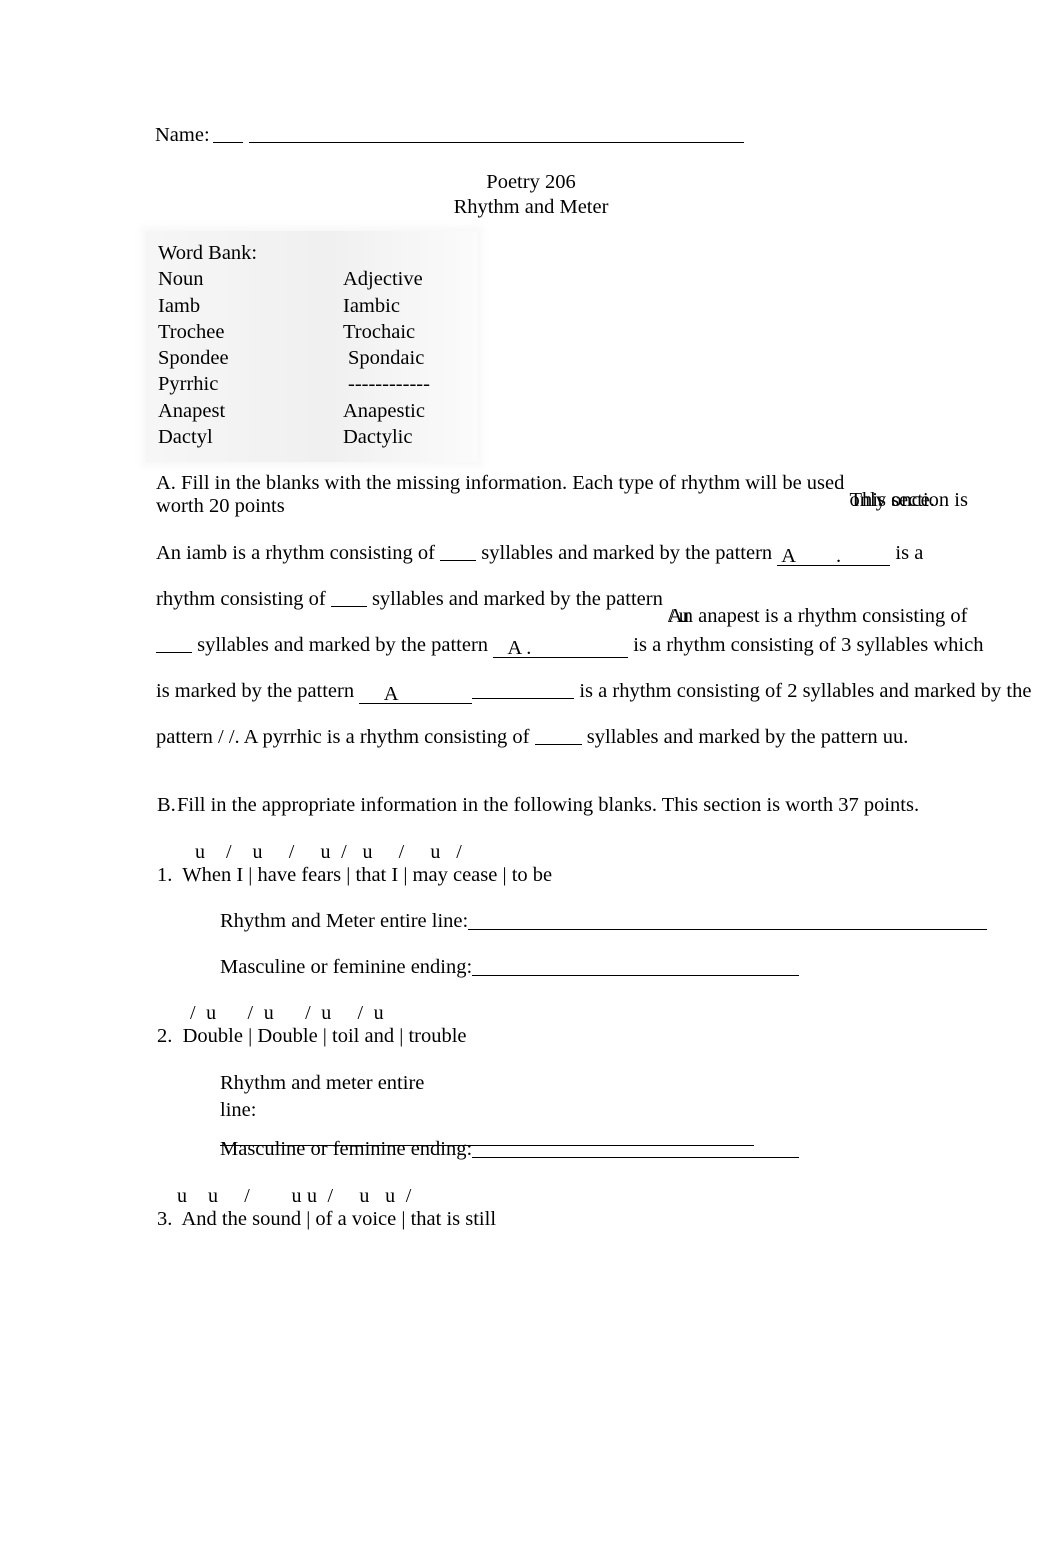 The height and width of the screenshot is (1561, 1062). Describe the element at coordinates (523, 691) in the screenshot. I see `pattern-blank-continued` at that location.